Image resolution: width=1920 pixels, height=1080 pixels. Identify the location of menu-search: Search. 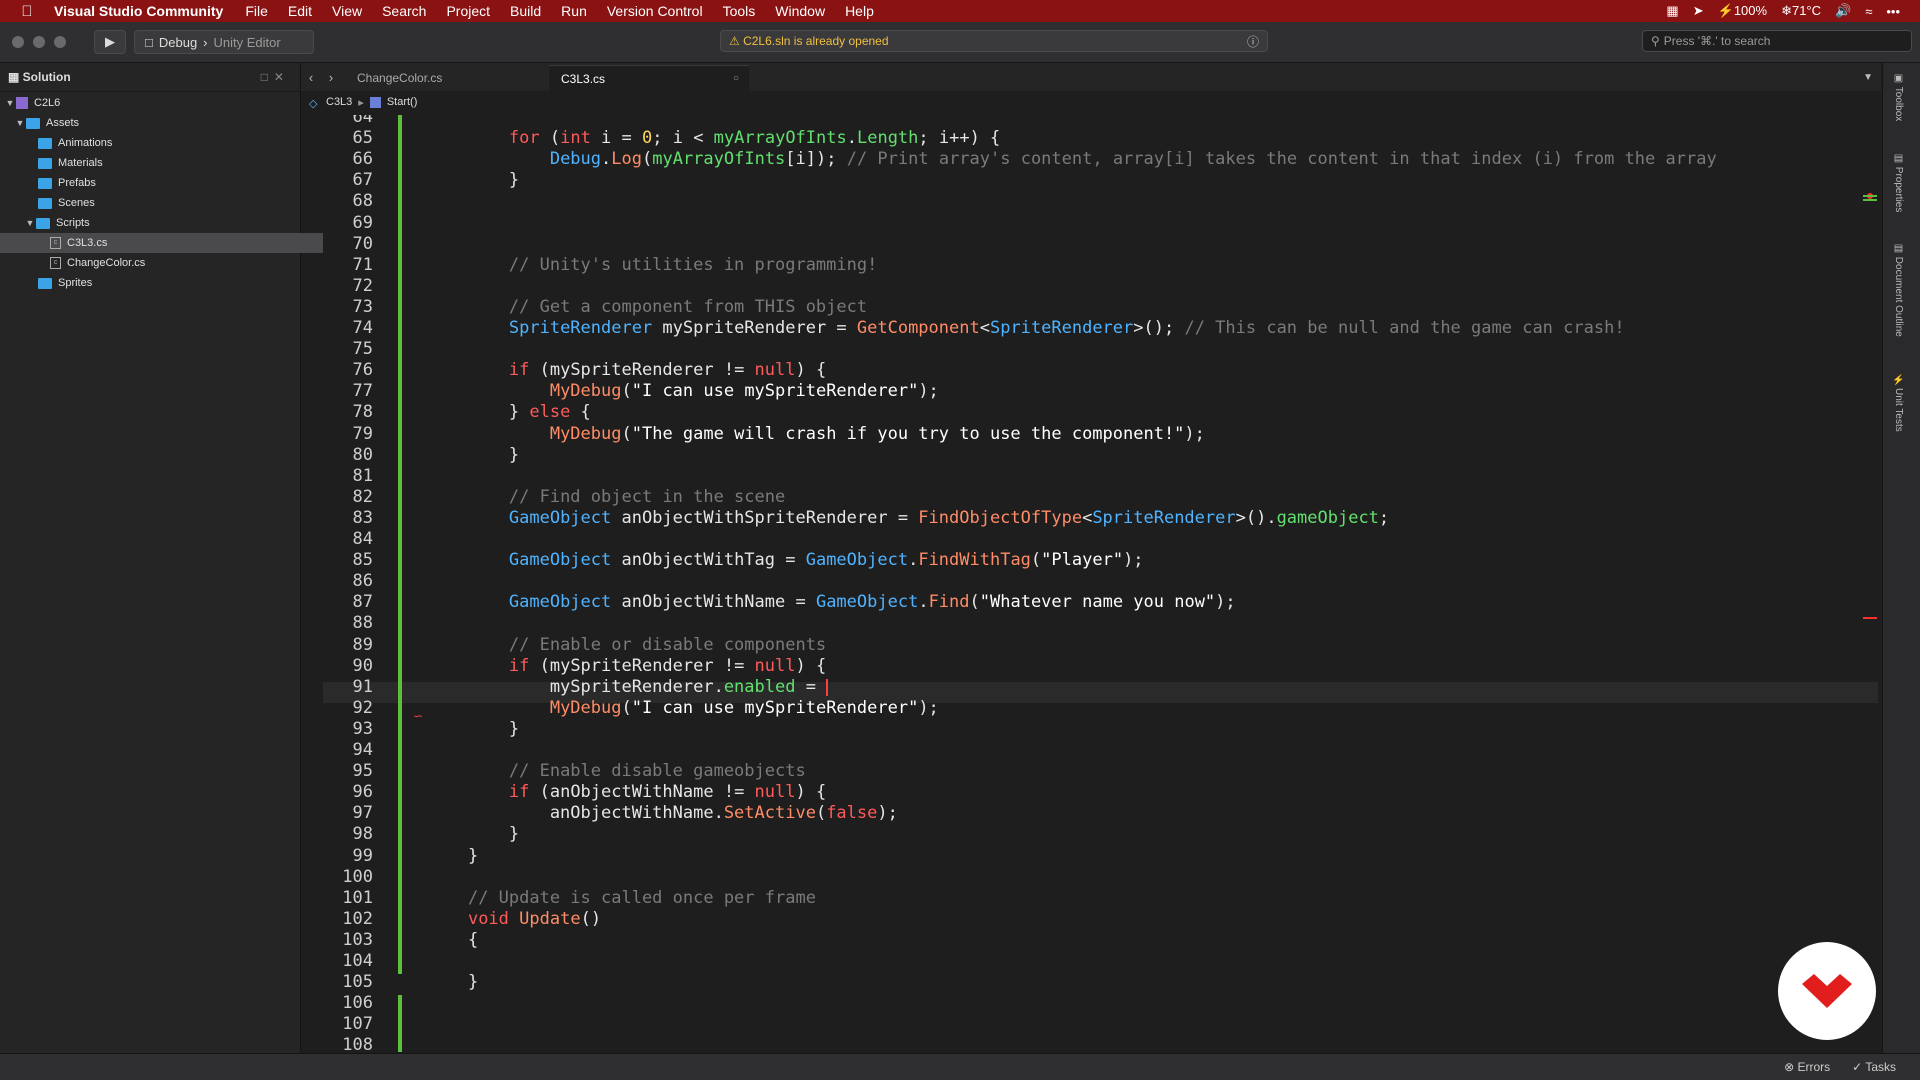
(404, 11).